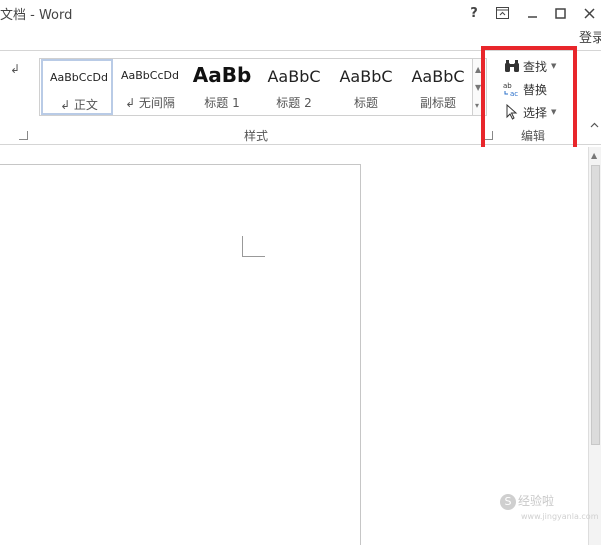  I want to click on style-subtitle: AaBbC 副标题, so click(438, 87).